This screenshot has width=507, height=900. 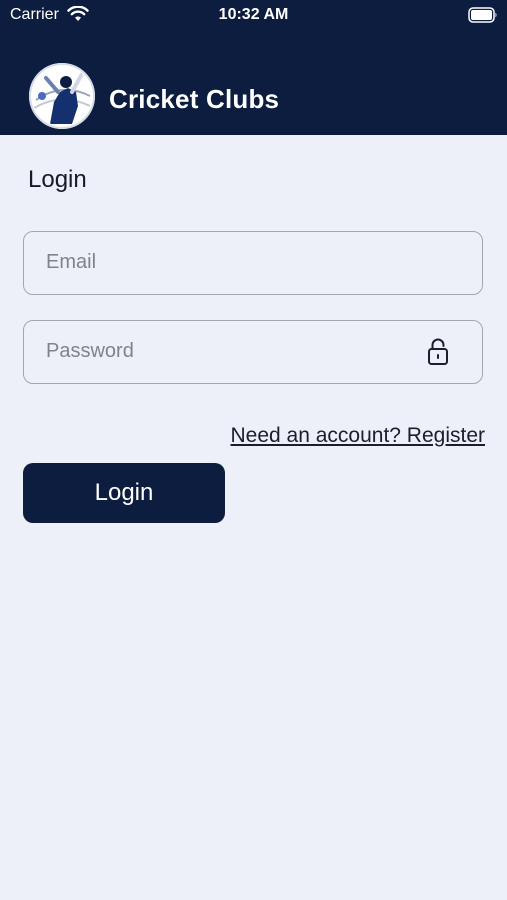 I want to click on battery-icon, so click(x=483, y=17).